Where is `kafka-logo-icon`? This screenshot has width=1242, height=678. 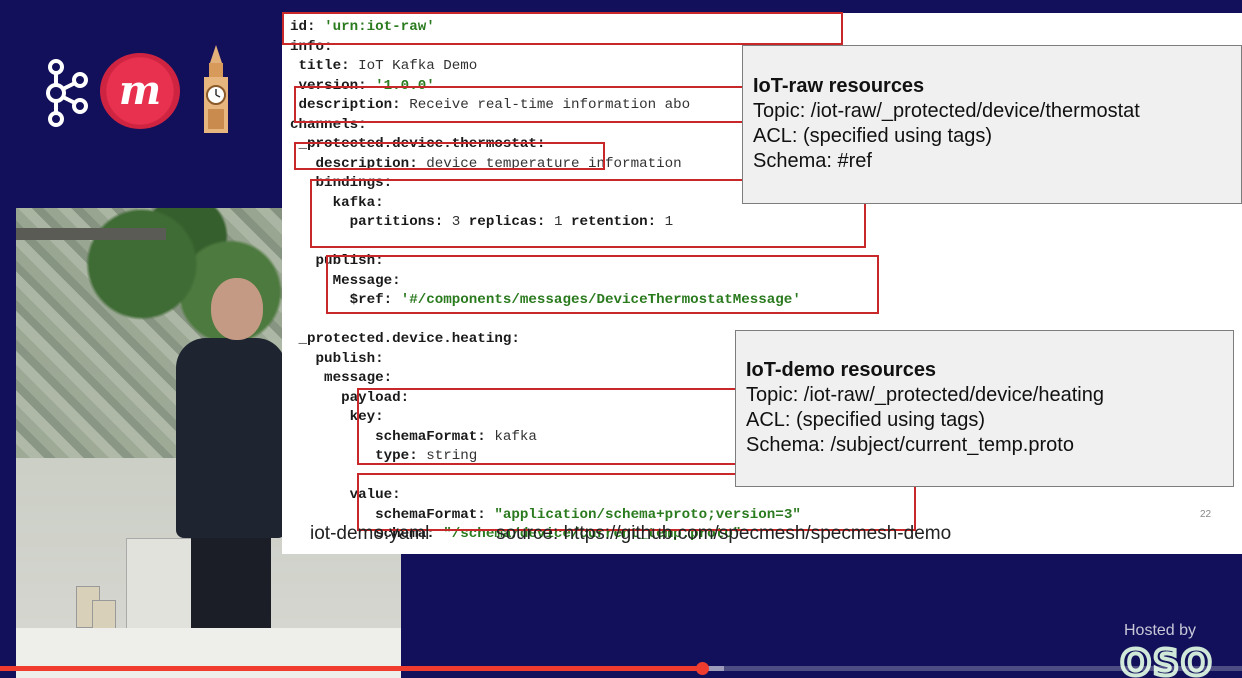 kafka-logo-icon is located at coordinates (67, 93).